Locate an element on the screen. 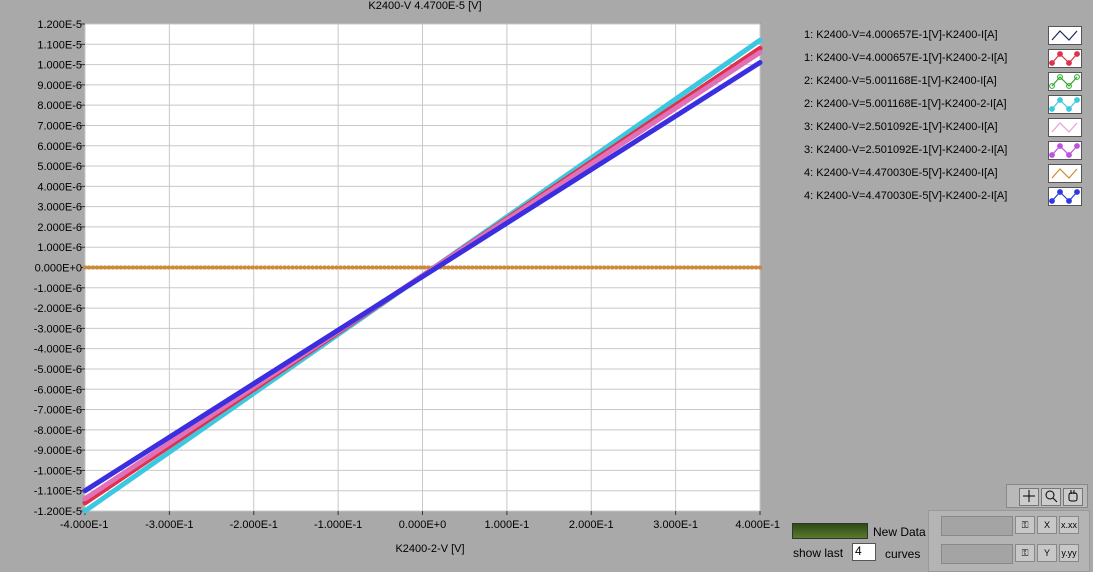 Image resolution: width=1093 pixels, height=572 pixels. y-tick-label: 6.000E-6 is located at coordinates (59, 147).